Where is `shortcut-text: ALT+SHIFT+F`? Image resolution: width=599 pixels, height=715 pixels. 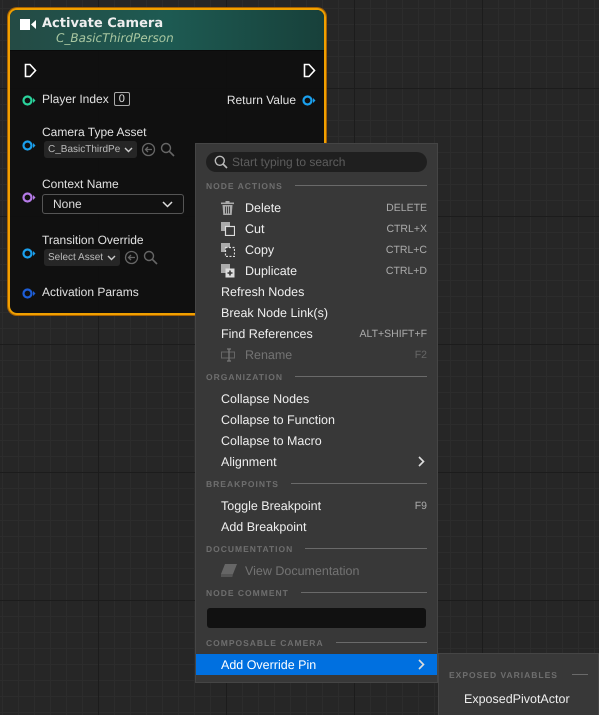 shortcut-text: ALT+SHIFT+F is located at coordinates (393, 334).